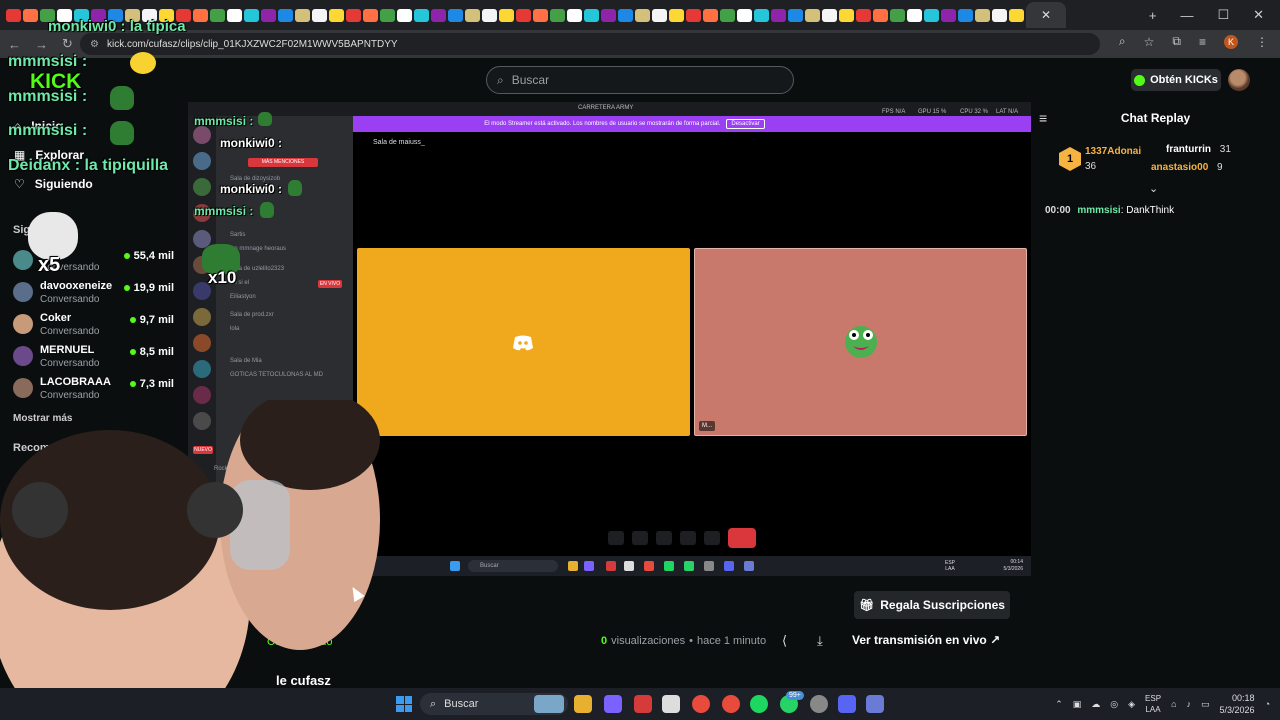 Image resolution: width=1280 pixels, height=720 pixels. What do you see at coordinates (404, 704) in the screenshot?
I see `windows-start-icon` at bounding box center [404, 704].